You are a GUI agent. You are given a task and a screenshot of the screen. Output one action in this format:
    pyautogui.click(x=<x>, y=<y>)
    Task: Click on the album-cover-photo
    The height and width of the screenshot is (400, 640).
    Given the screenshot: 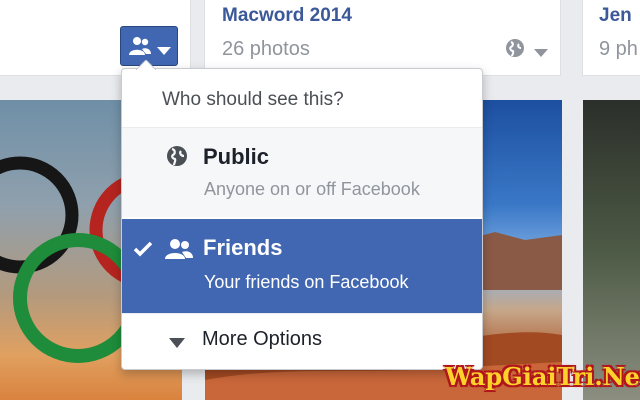 What is the action you would take?
    pyautogui.click(x=611, y=250)
    